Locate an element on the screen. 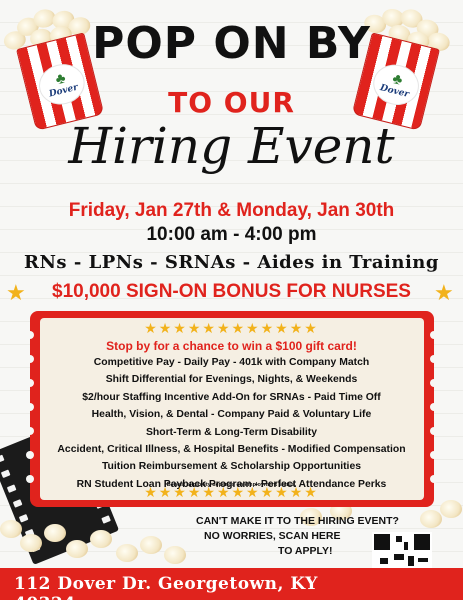 The image size is (463, 600). star-icon: ★ is located at coordinates (444, 292).